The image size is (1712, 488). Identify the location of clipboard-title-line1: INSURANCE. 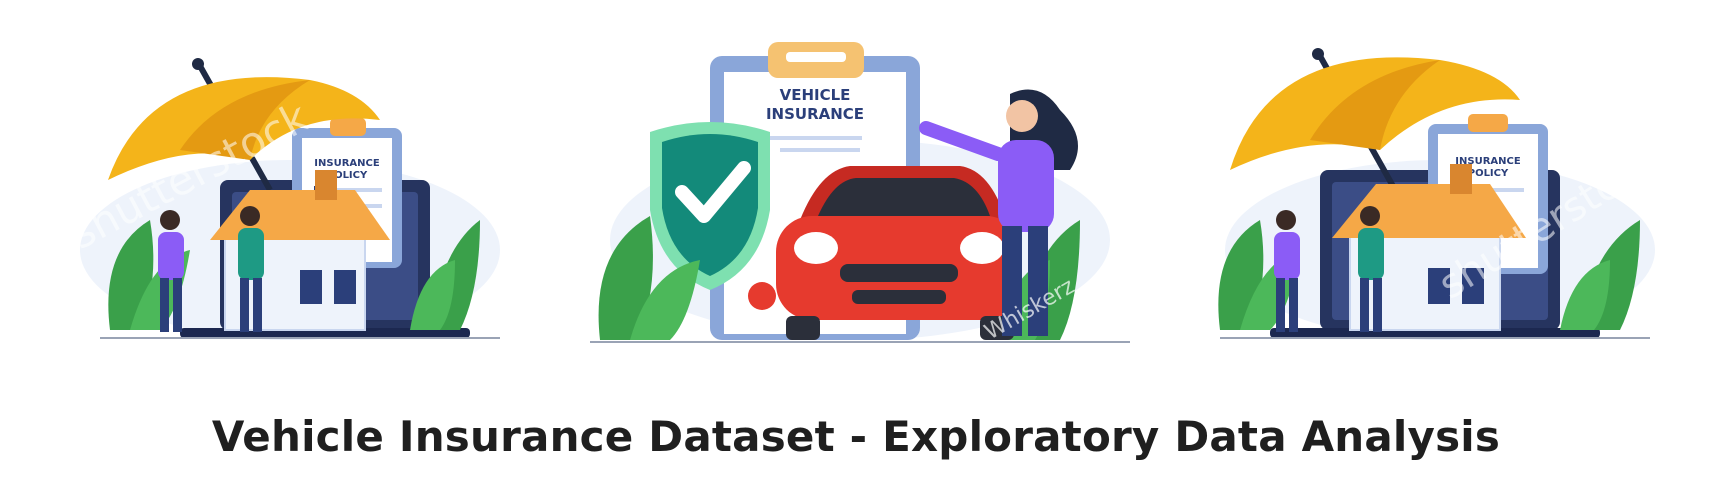
(347, 163).